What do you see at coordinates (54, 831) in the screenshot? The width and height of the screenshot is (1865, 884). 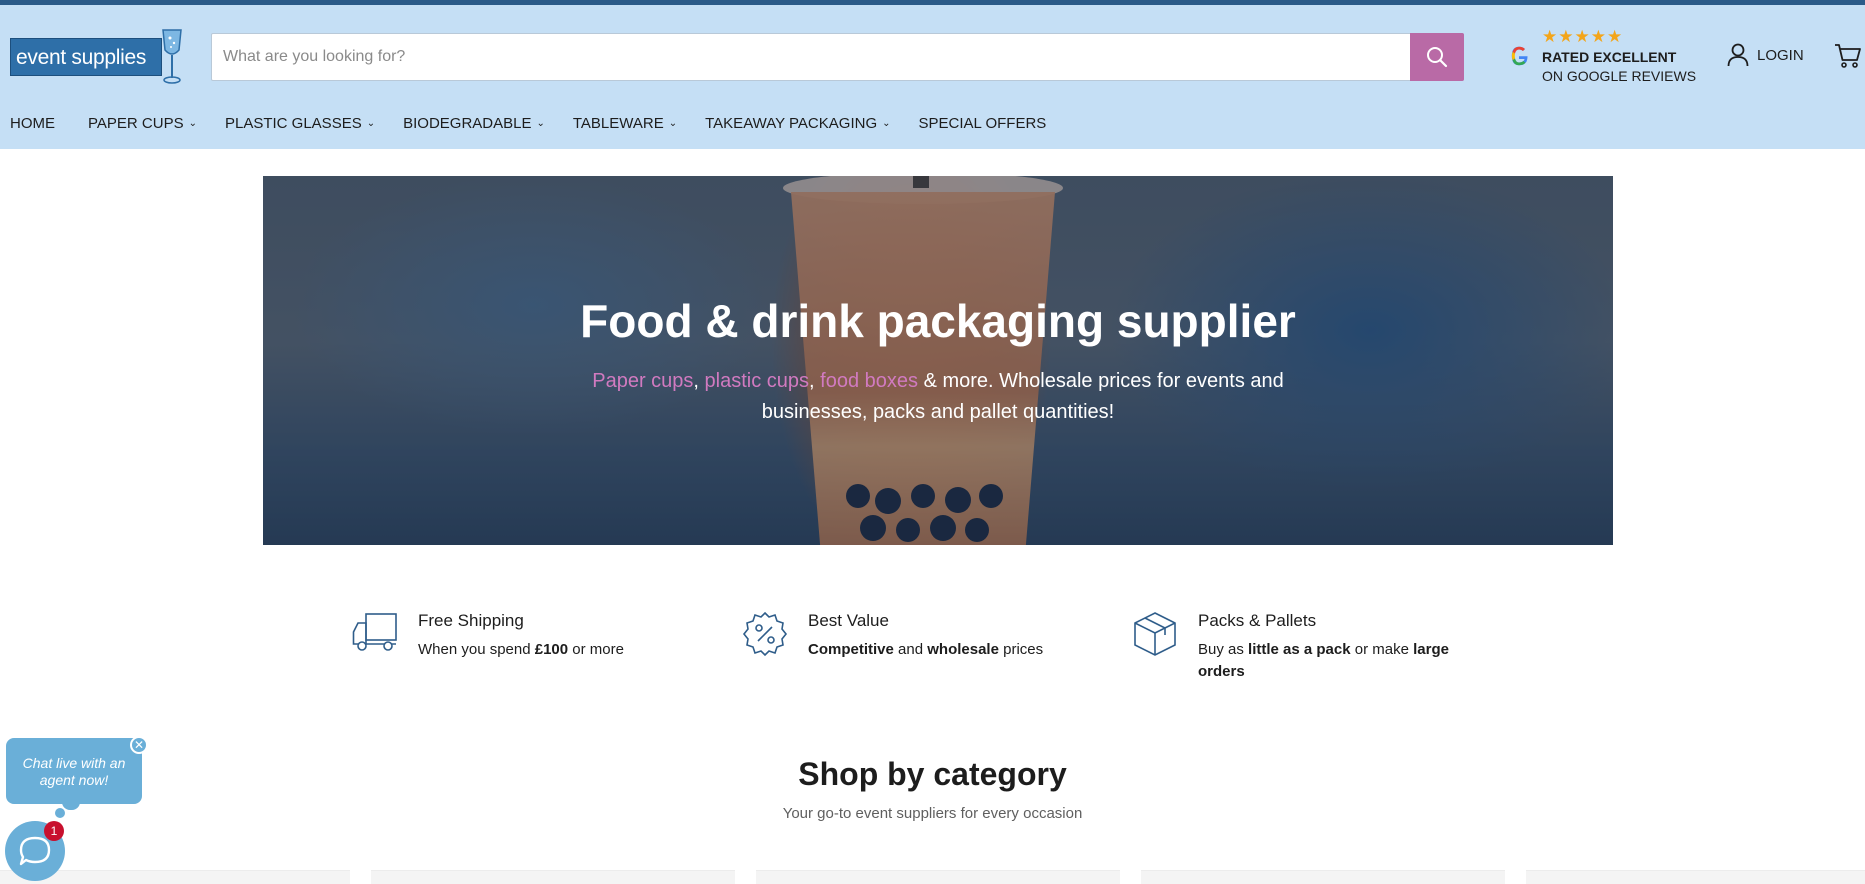 I see `notification-badge: 1` at bounding box center [54, 831].